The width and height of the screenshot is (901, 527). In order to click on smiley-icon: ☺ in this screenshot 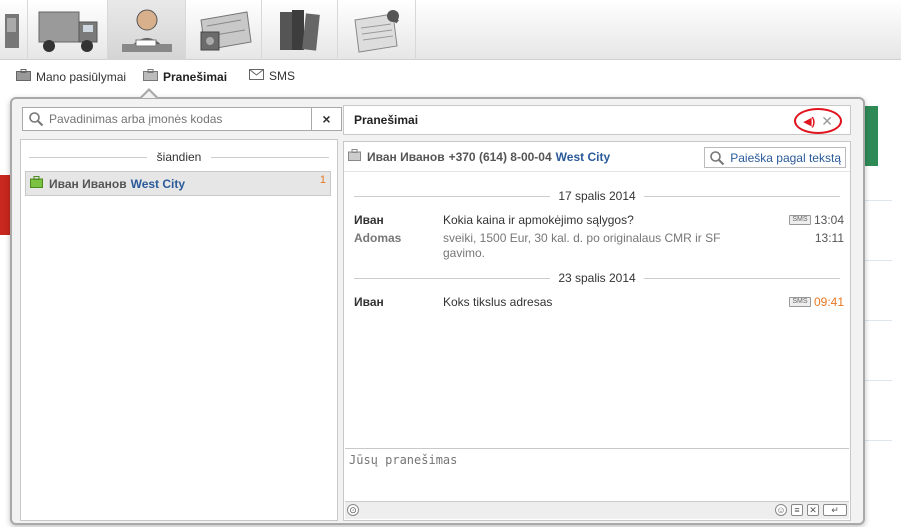, I will do `click(781, 510)`.